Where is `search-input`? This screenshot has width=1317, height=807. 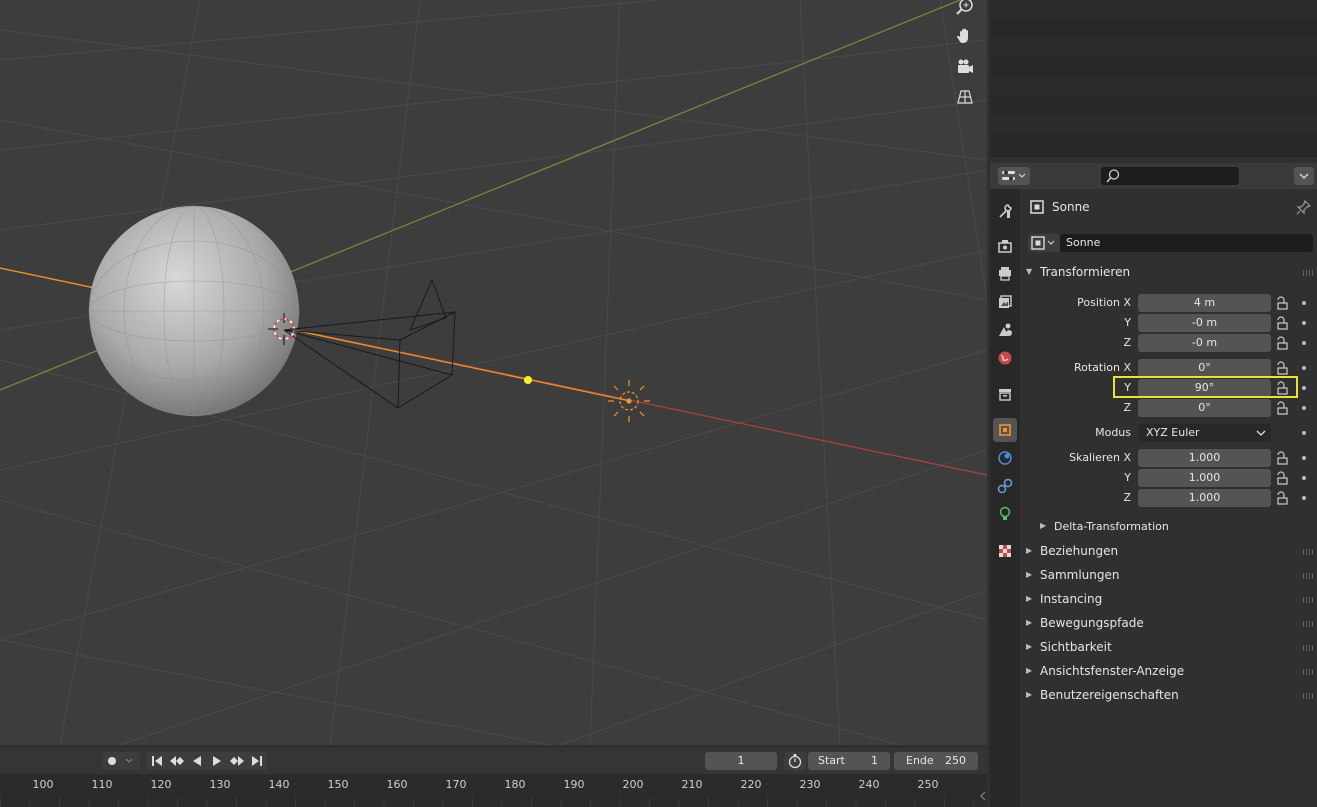 search-input is located at coordinates (1170, 176).